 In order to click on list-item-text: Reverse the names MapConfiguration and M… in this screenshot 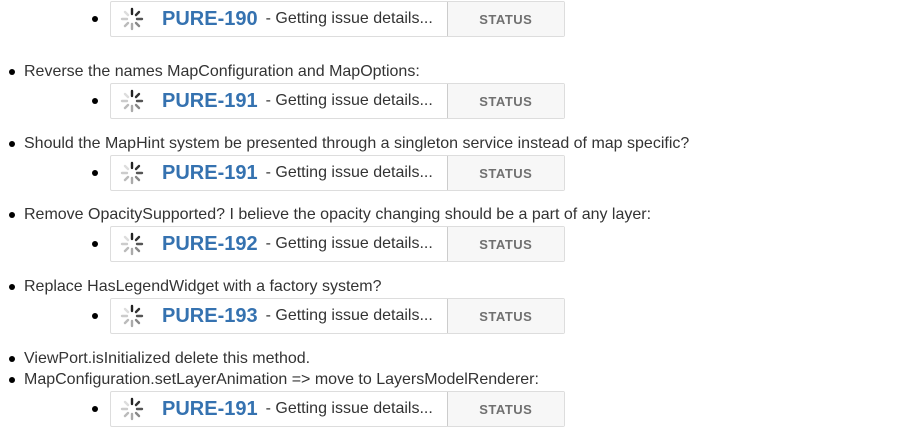, I will do `click(222, 71)`.